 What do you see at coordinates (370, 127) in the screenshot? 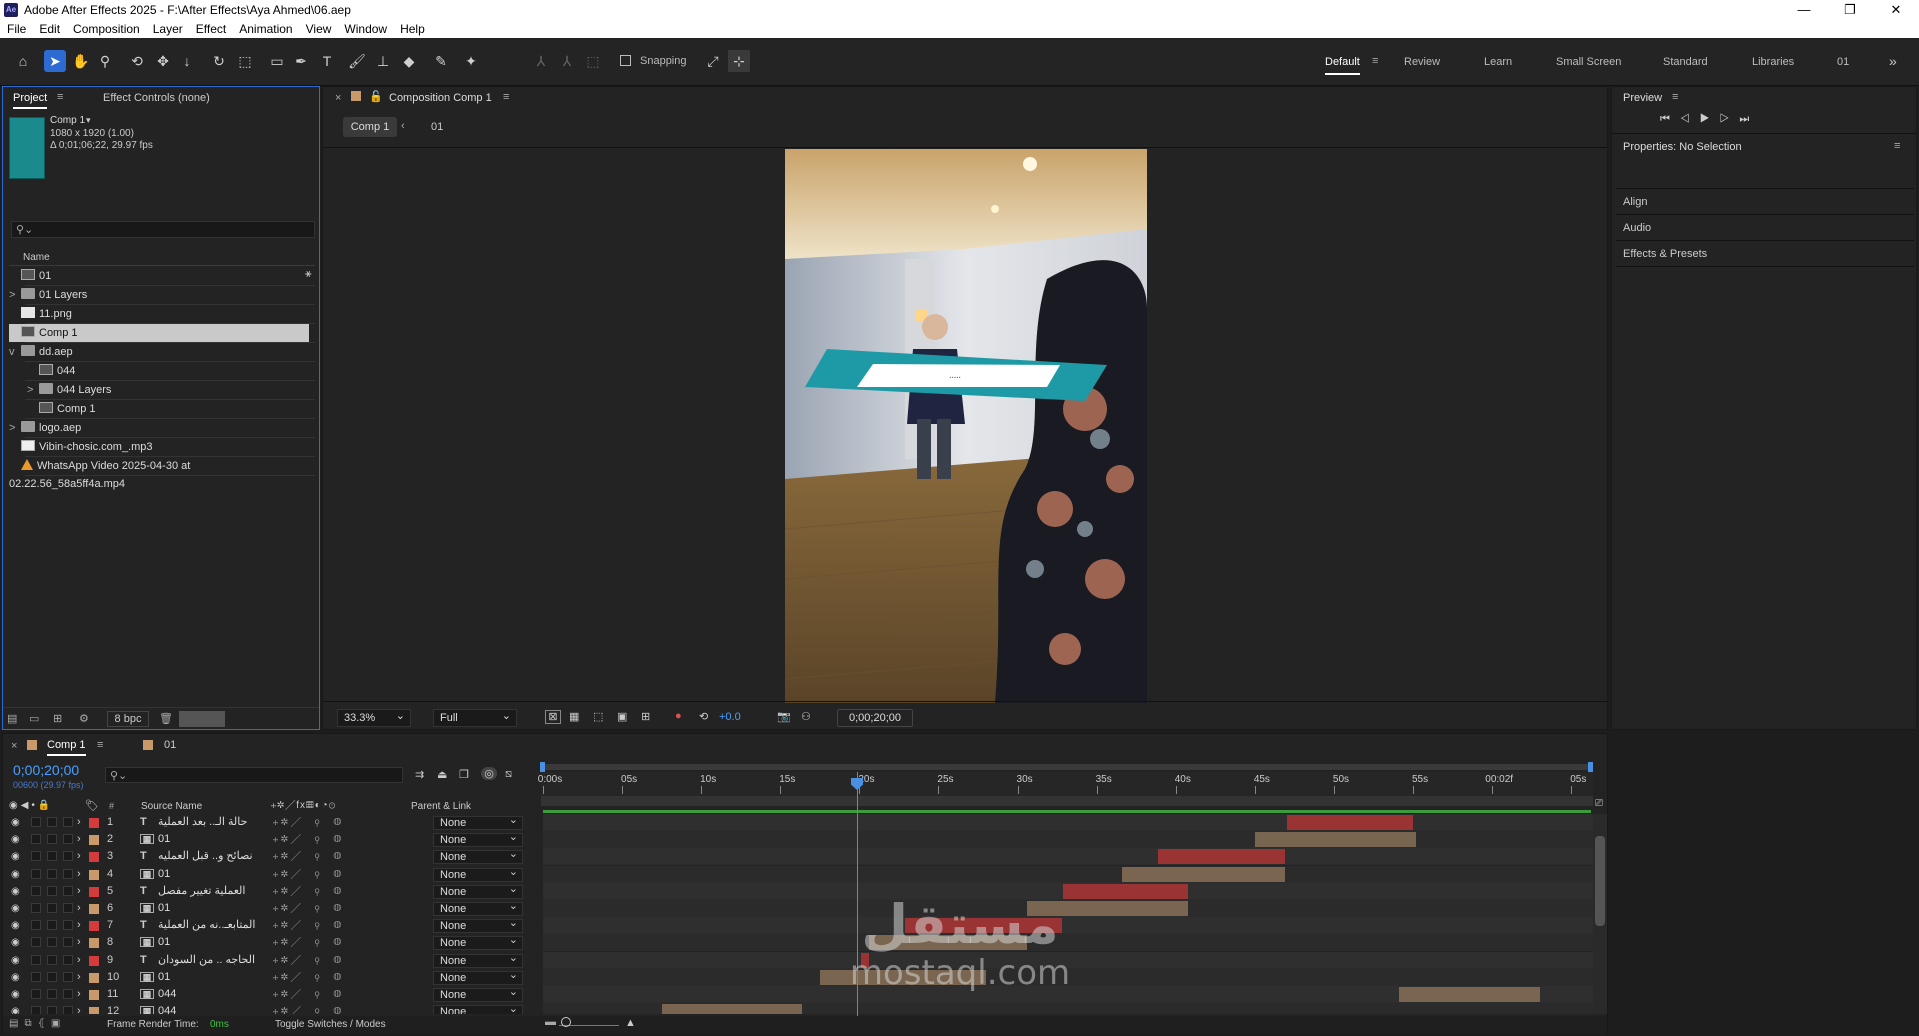
I see `breadcrumb-comp1: Comp 1` at bounding box center [370, 127].